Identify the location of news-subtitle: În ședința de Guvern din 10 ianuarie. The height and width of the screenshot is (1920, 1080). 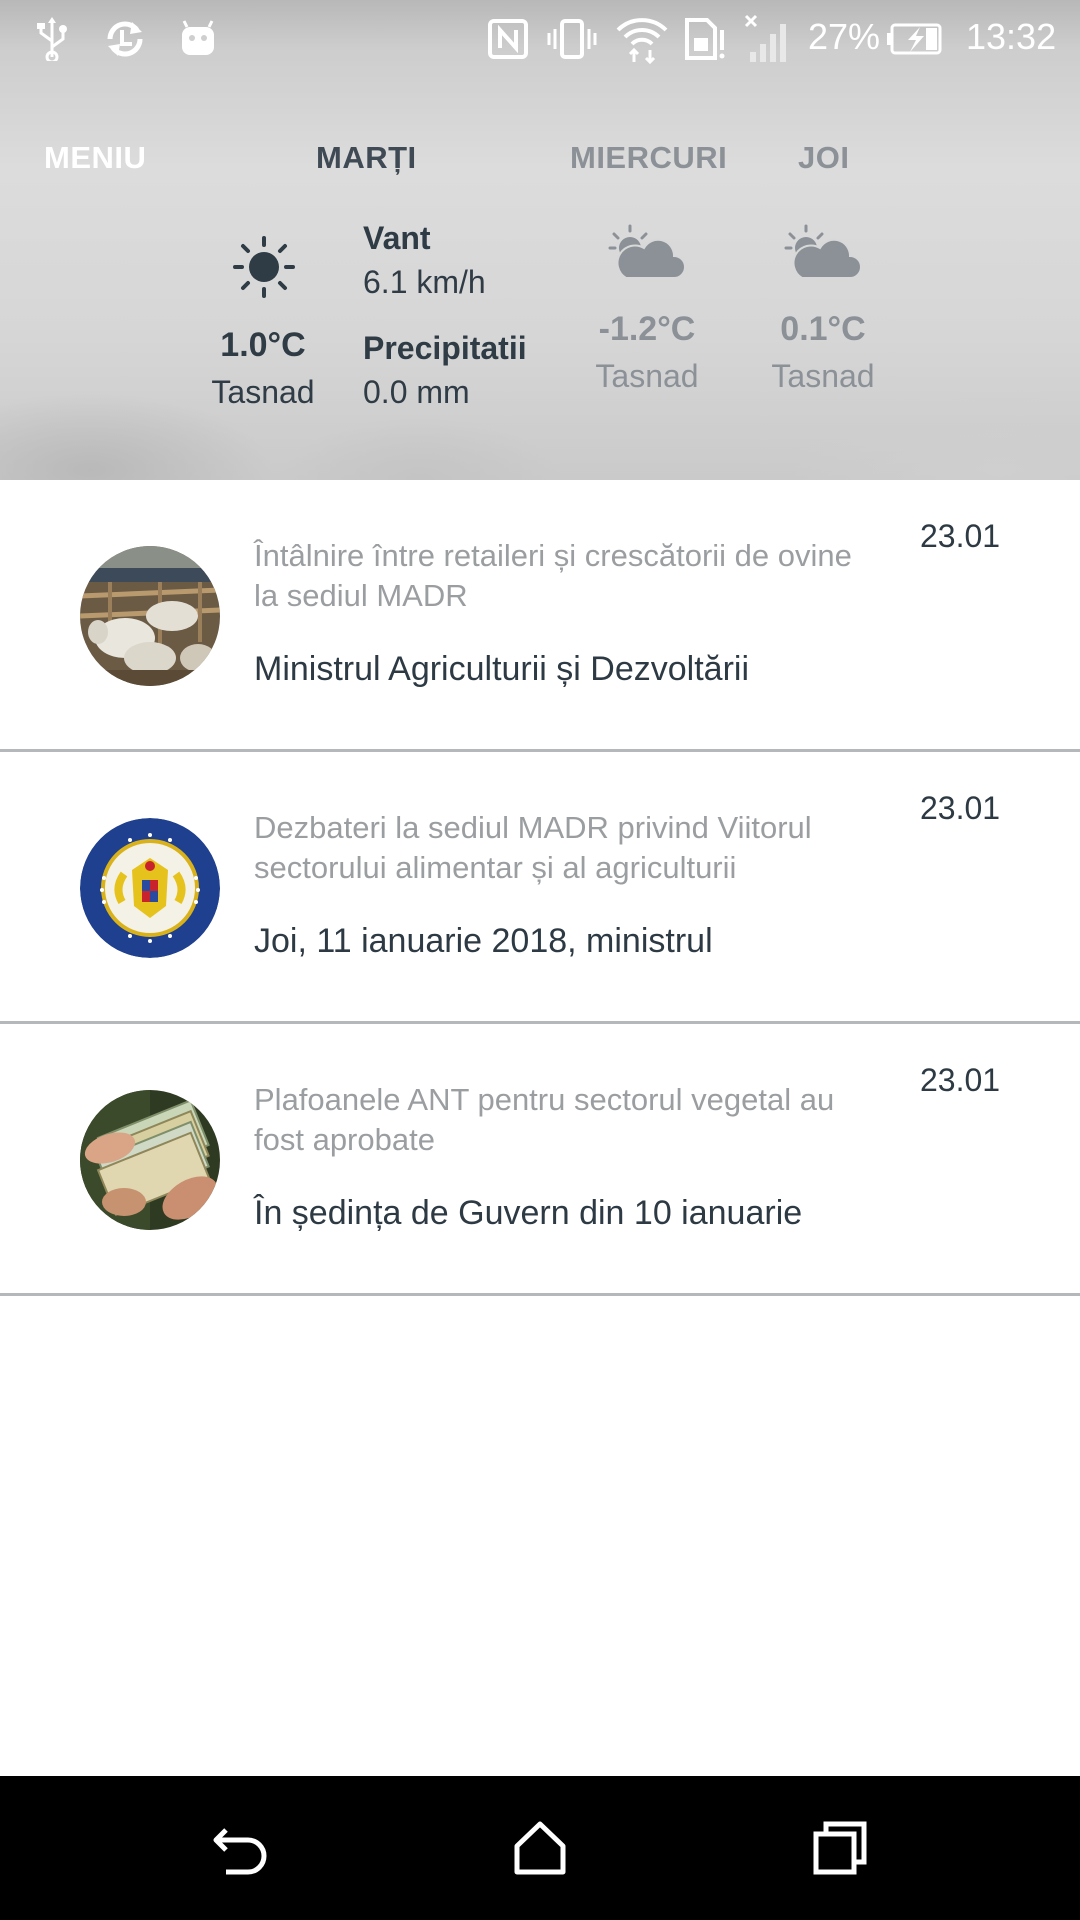
(528, 1213).